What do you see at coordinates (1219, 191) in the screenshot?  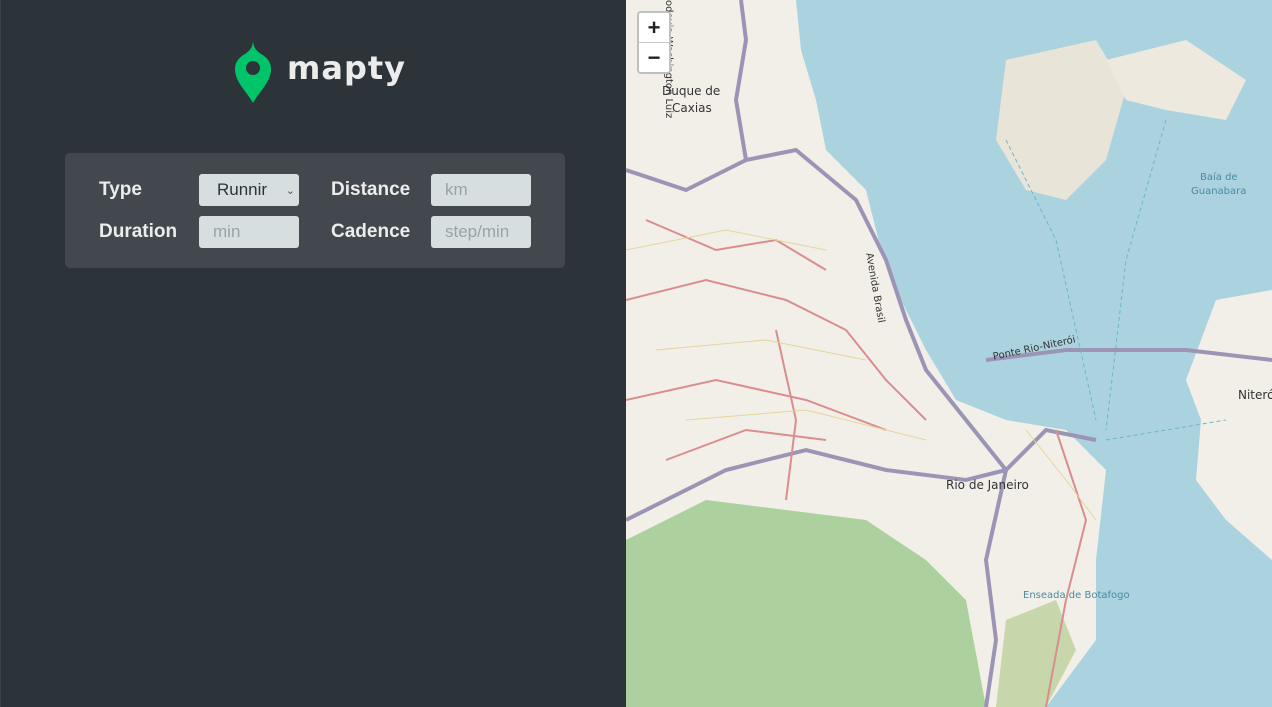 I see `map-label-baia-2: Guanabara` at bounding box center [1219, 191].